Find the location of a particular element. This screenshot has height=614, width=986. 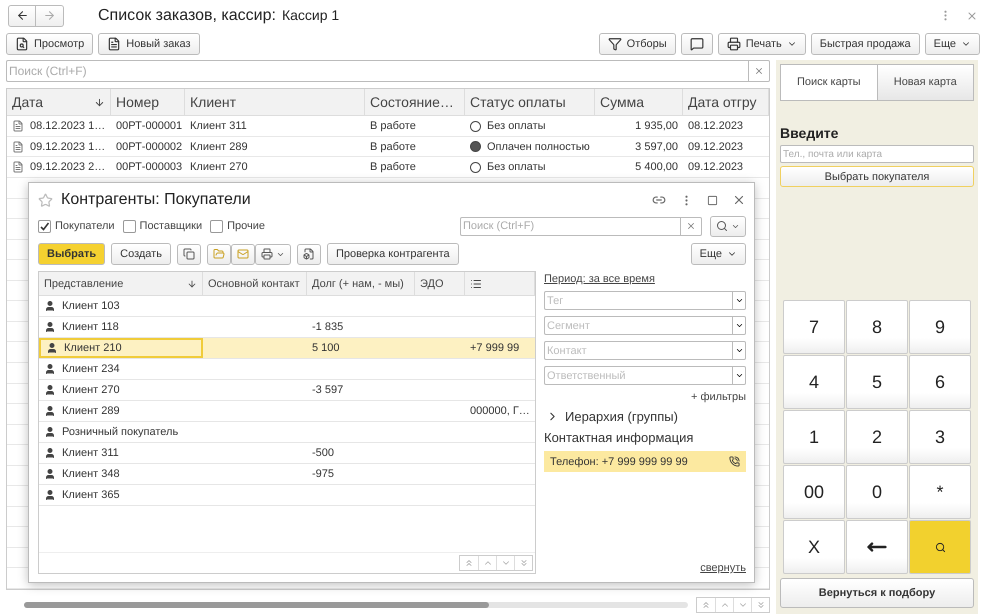

keypad-key: 8 is located at coordinates (877, 327).